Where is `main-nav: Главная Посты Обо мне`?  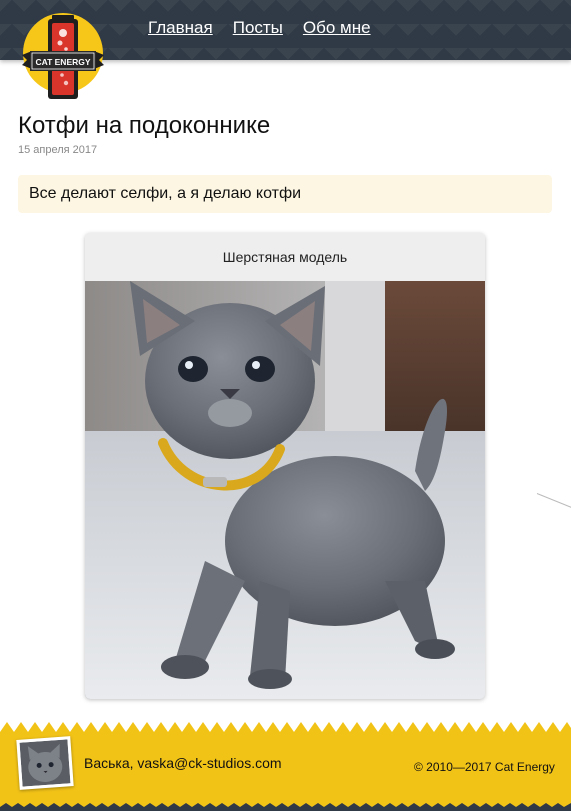
main-nav: Главная Посты Обо мне is located at coordinates (259, 28).